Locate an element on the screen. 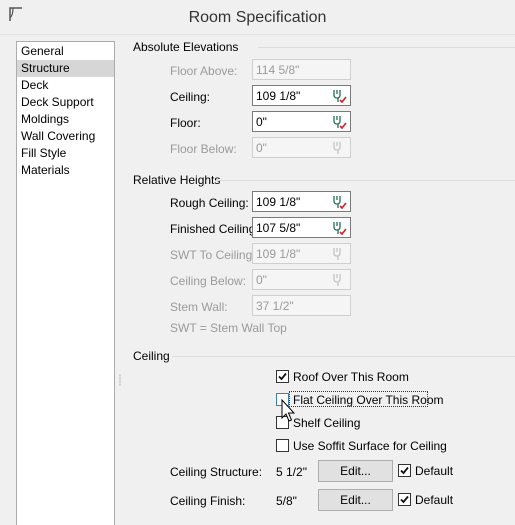 The height and width of the screenshot is (525, 515). nav-item-fill-style: Fill Style is located at coordinates (65, 153).